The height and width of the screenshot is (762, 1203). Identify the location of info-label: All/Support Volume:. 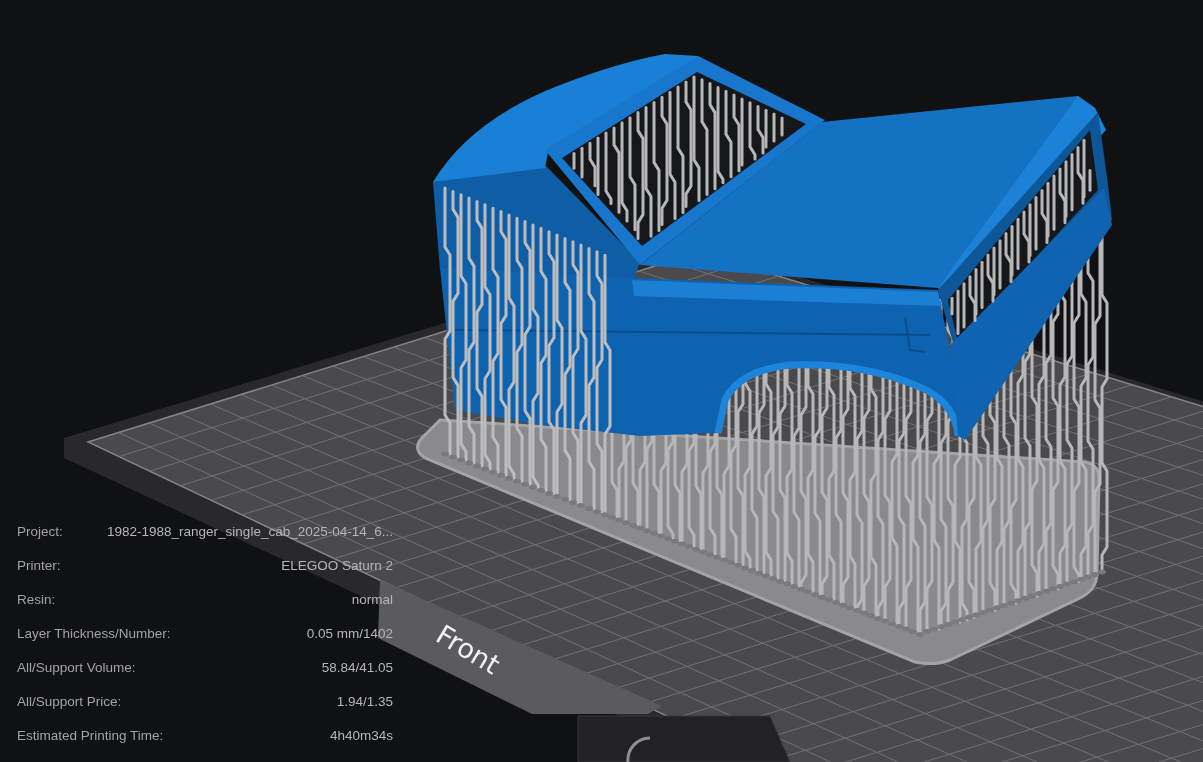
(76, 667).